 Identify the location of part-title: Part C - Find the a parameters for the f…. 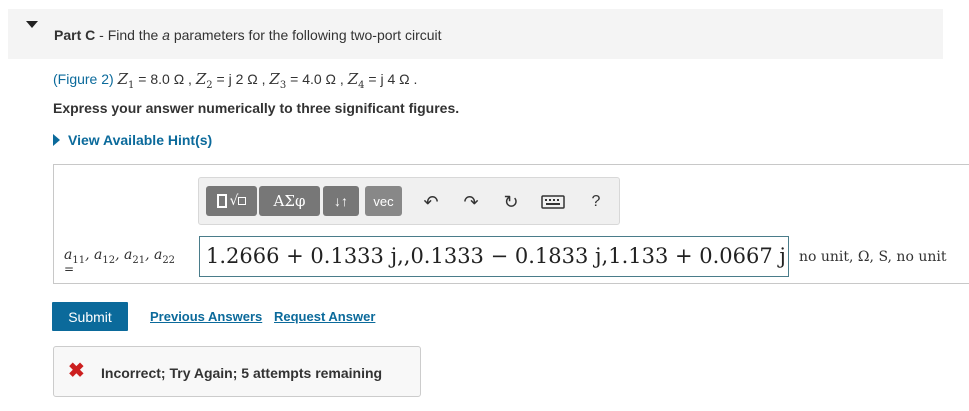
(248, 35).